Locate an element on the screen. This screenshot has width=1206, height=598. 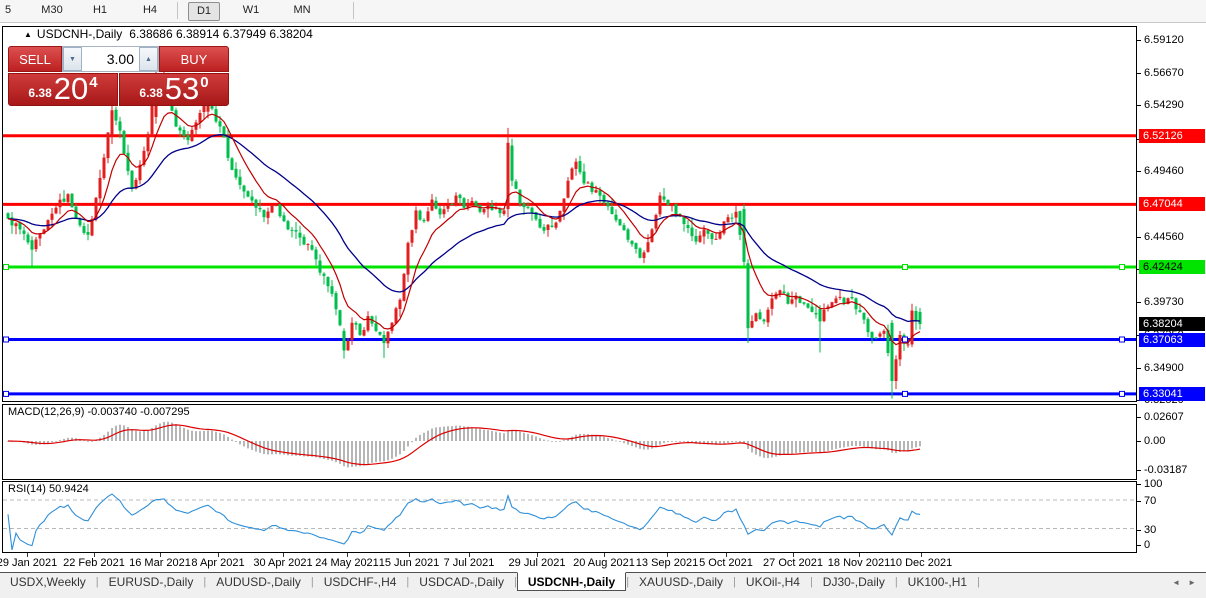
level-price-label: 6.37063 is located at coordinates (1172, 339).